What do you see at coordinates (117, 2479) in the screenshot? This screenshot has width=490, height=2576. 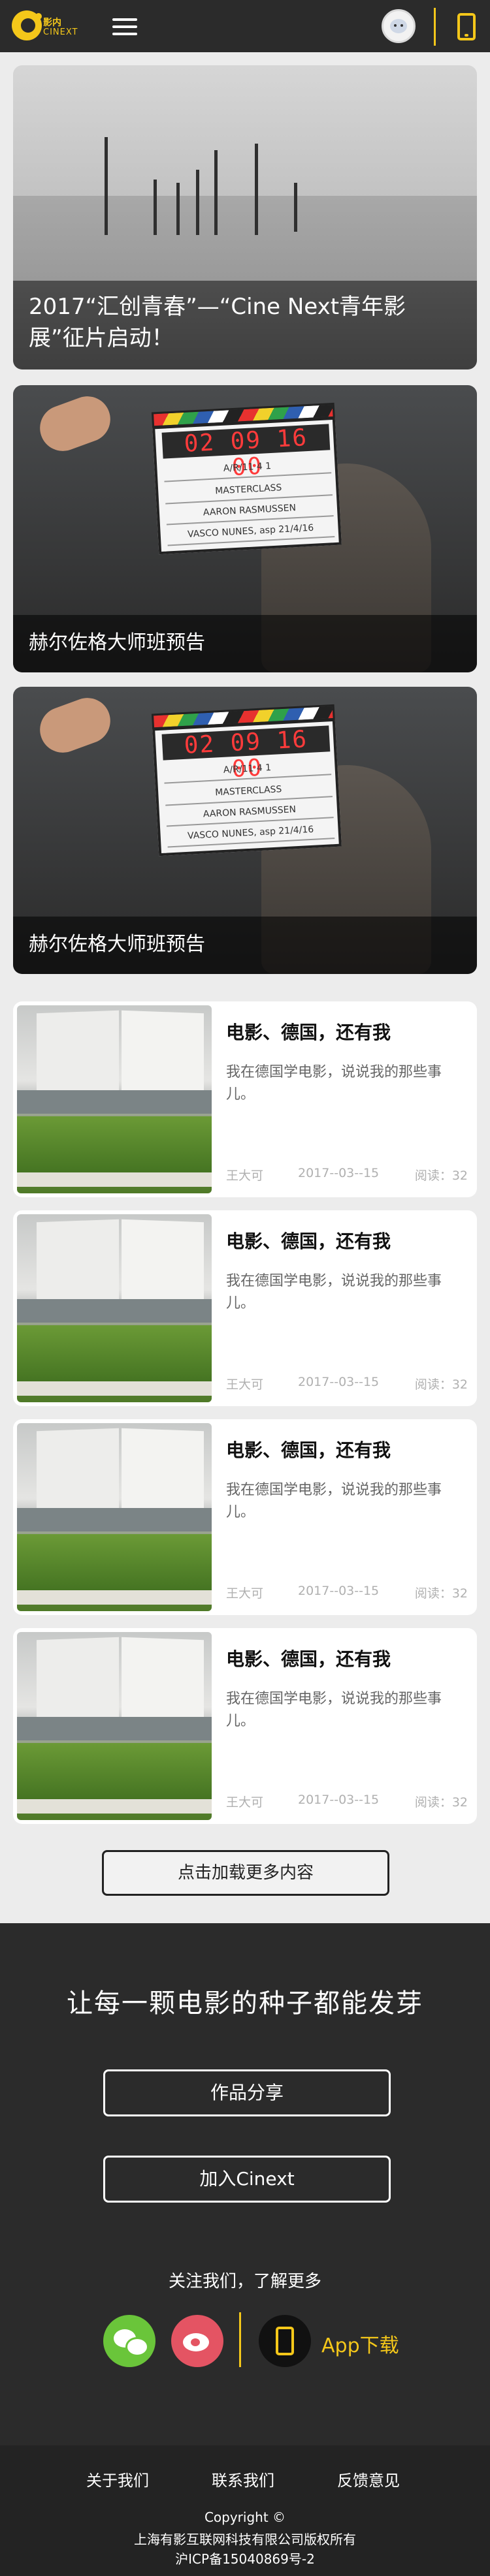 I see `about-us-link: 关于我们` at bounding box center [117, 2479].